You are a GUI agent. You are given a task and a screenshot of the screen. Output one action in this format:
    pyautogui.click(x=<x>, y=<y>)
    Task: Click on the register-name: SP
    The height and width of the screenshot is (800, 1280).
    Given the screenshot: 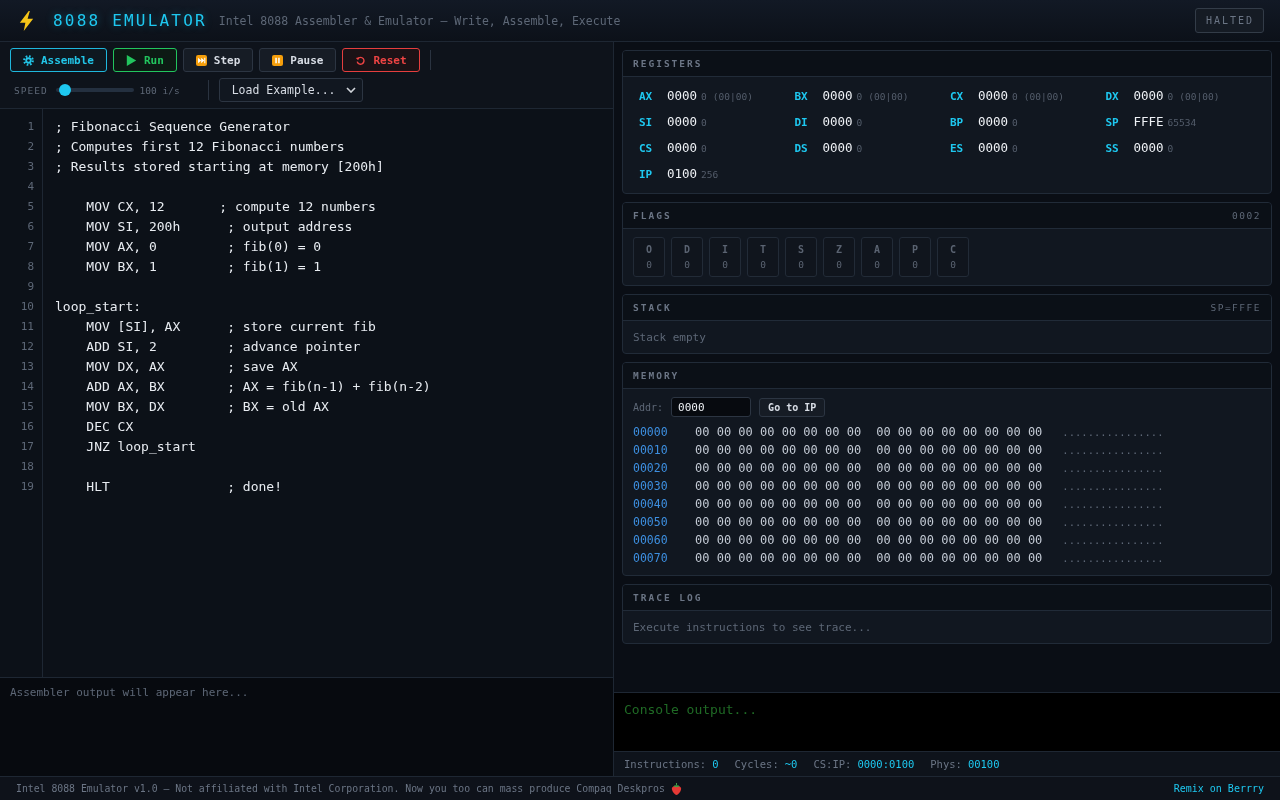 What is the action you would take?
    pyautogui.click(x=1112, y=123)
    